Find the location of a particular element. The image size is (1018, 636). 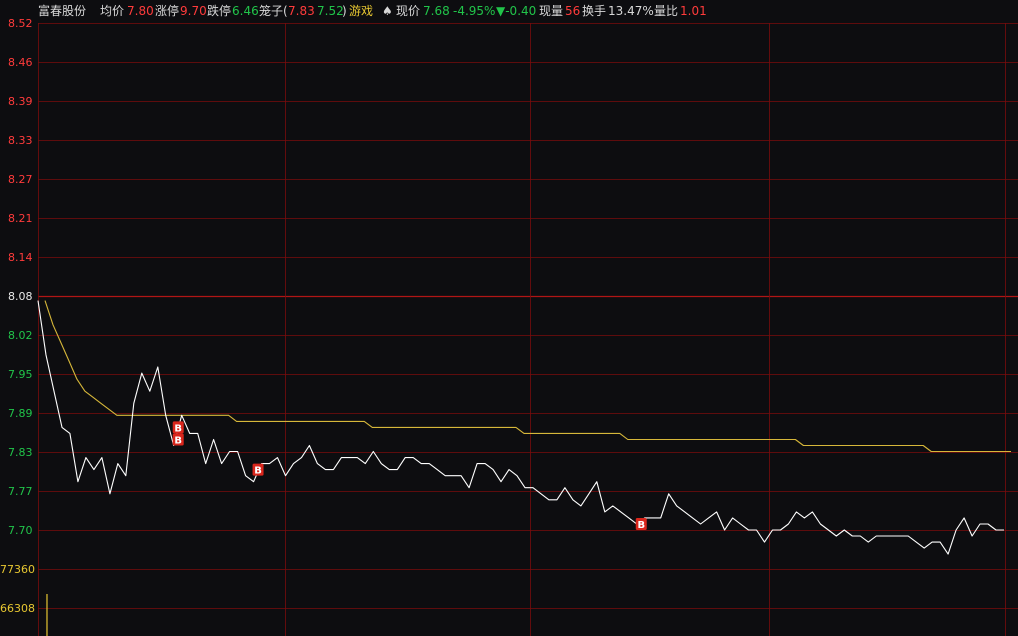

y-tick-label: 8.08 is located at coordinates (20, 296).